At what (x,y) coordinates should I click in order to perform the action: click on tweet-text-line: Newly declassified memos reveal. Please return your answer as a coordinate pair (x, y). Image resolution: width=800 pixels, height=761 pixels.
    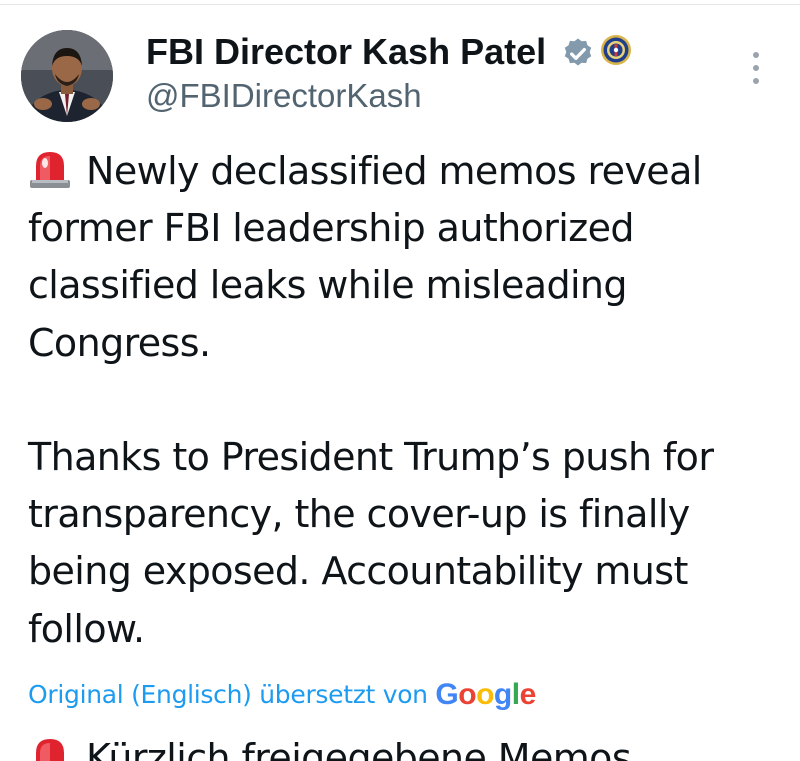
    Looking at the image, I should click on (408, 171).